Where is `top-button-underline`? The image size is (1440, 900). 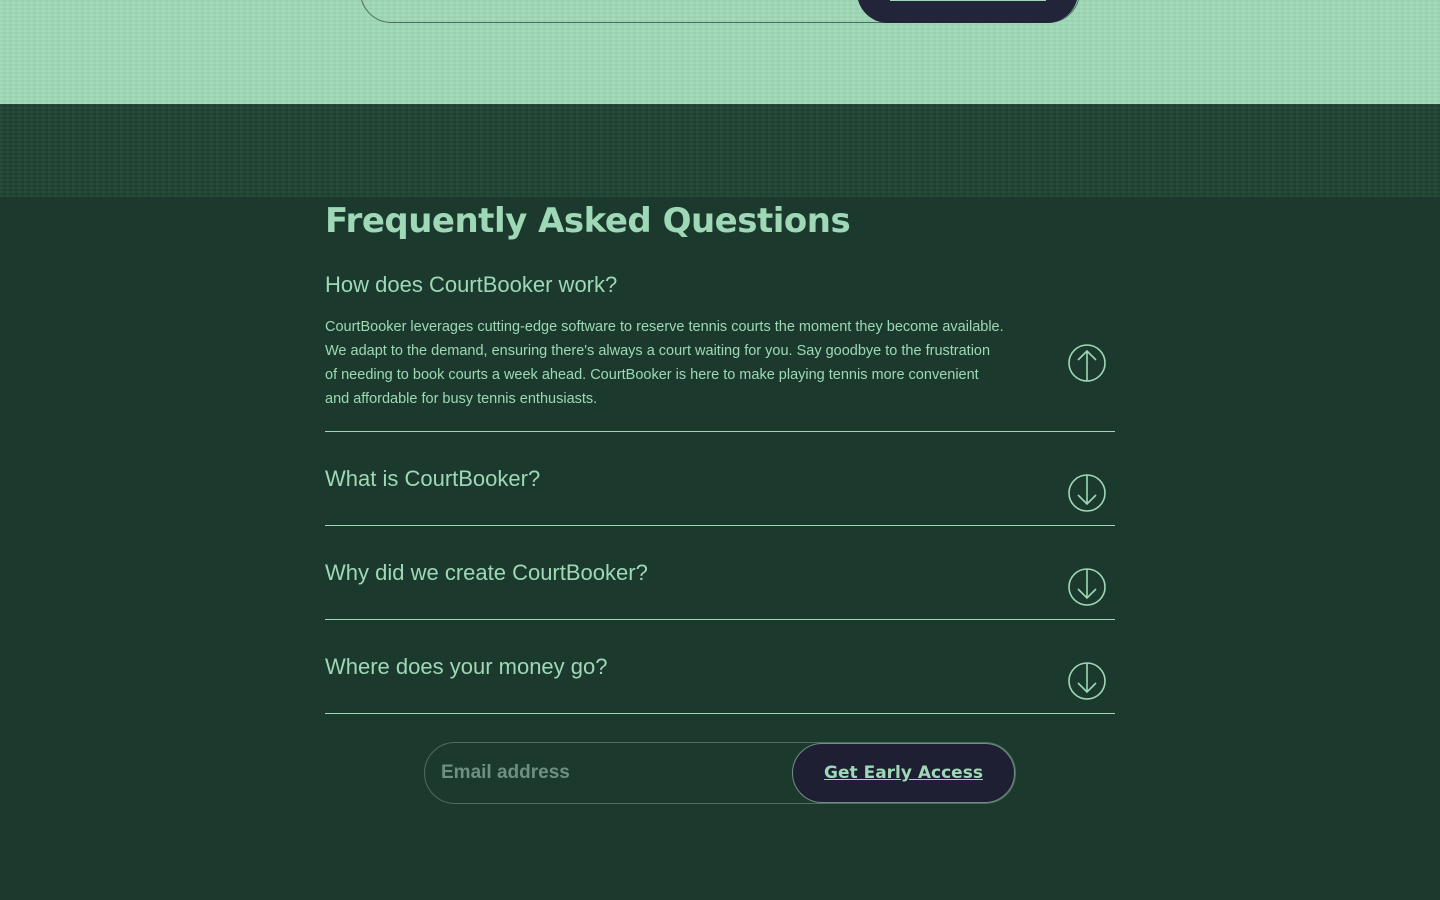 top-button-underline is located at coordinates (967, 0).